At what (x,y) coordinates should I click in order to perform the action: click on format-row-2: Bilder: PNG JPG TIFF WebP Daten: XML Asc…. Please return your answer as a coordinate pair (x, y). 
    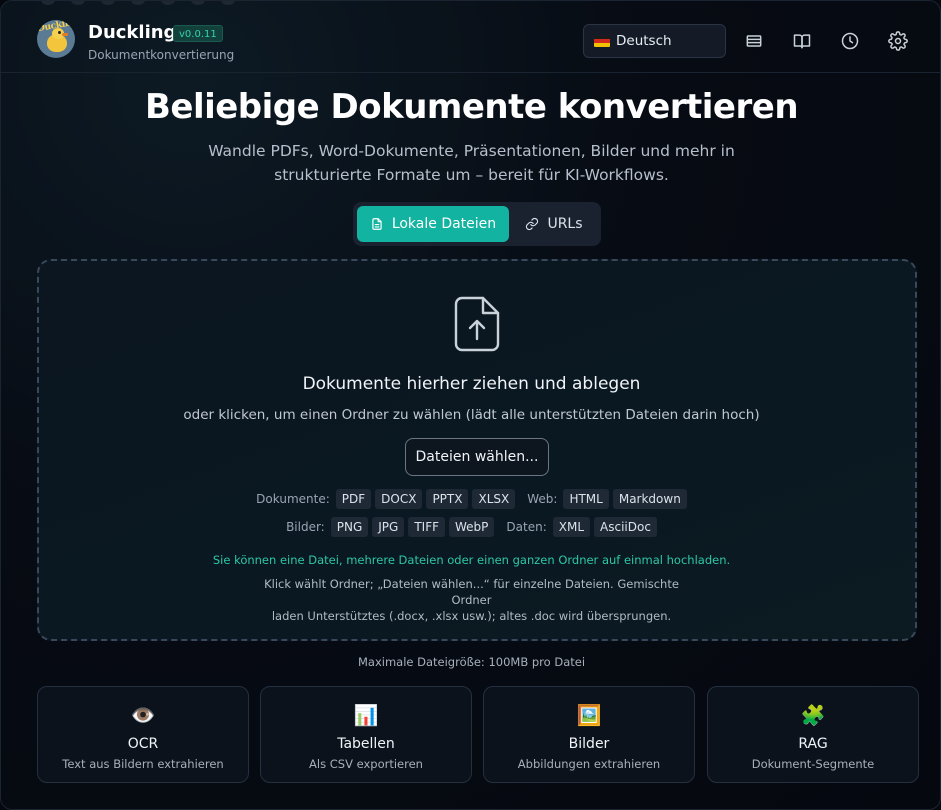
    Looking at the image, I should click on (470, 527).